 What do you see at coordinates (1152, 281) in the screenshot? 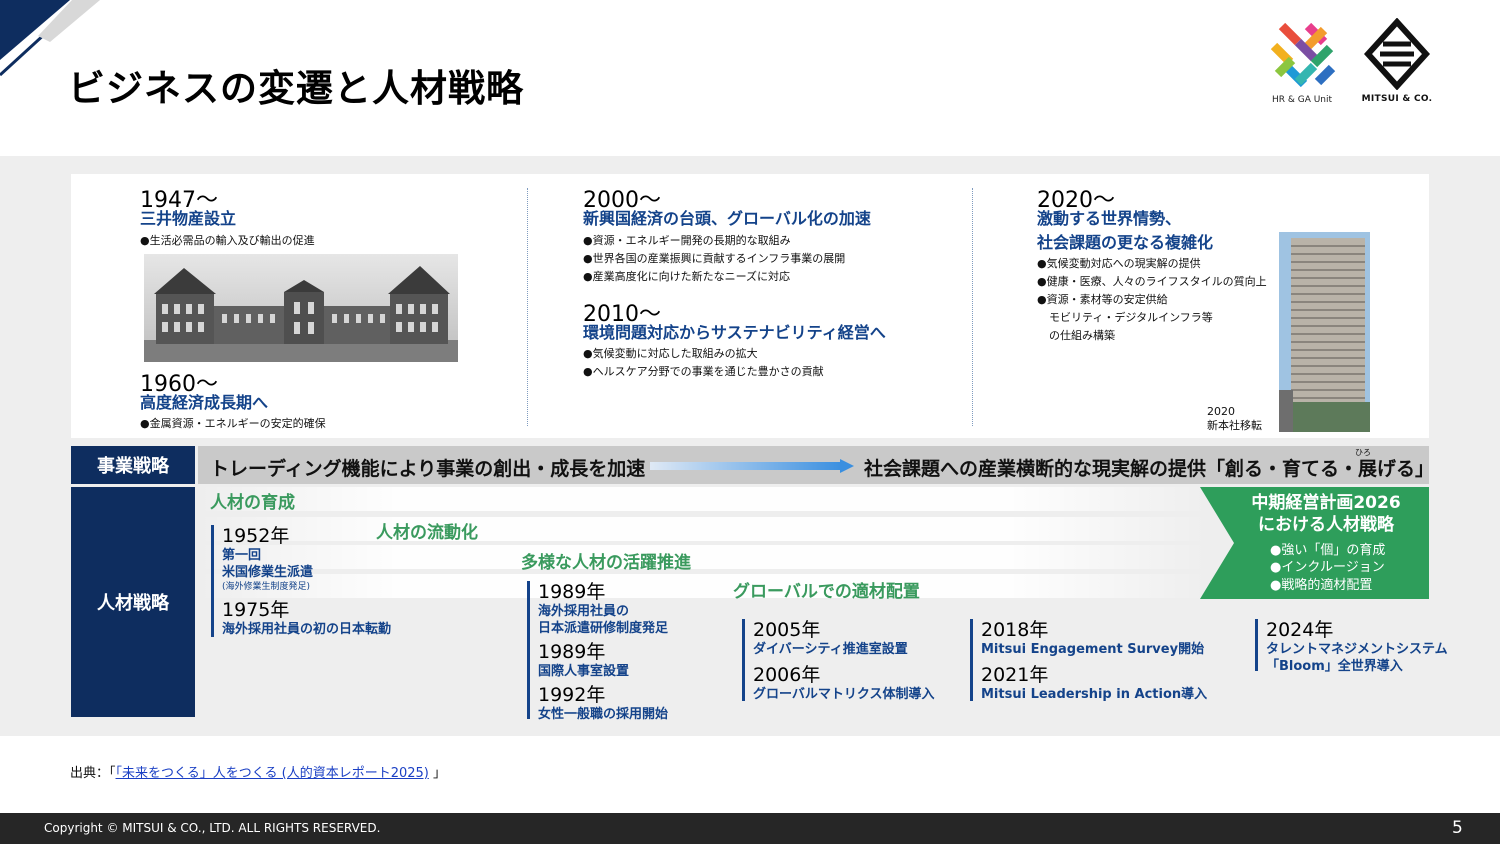
I see `era-bullet: ●健康・医療、人々のライフスタイルの質向上` at bounding box center [1152, 281].